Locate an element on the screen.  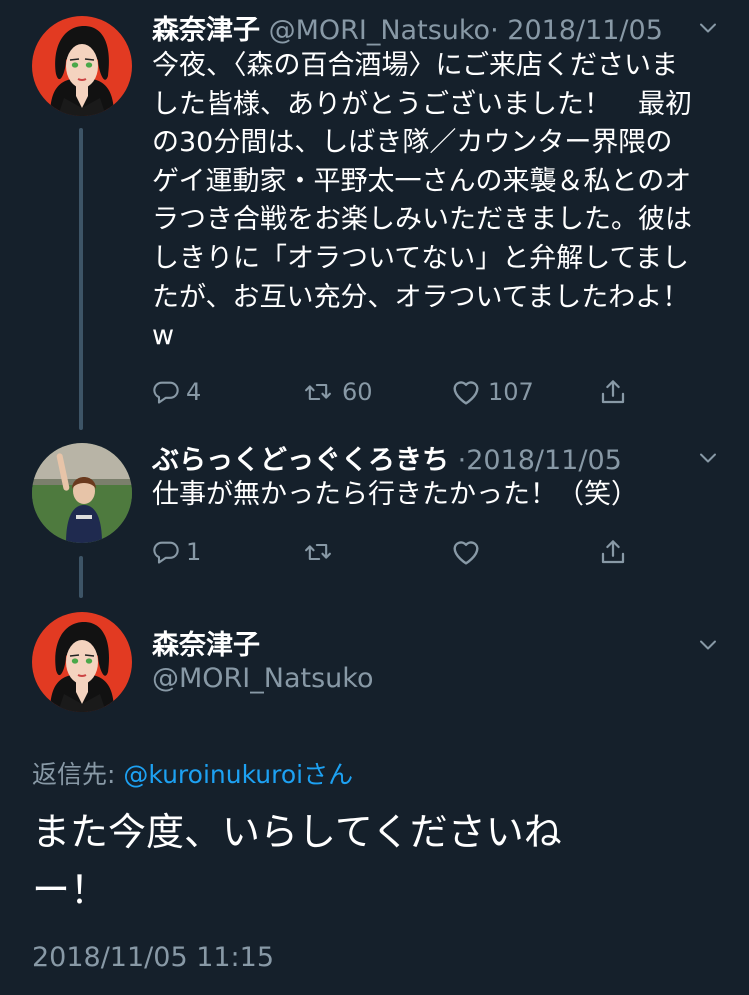
text-line: の30分間は、しばき隊／カウンター界隈の is located at coordinates (412, 143).